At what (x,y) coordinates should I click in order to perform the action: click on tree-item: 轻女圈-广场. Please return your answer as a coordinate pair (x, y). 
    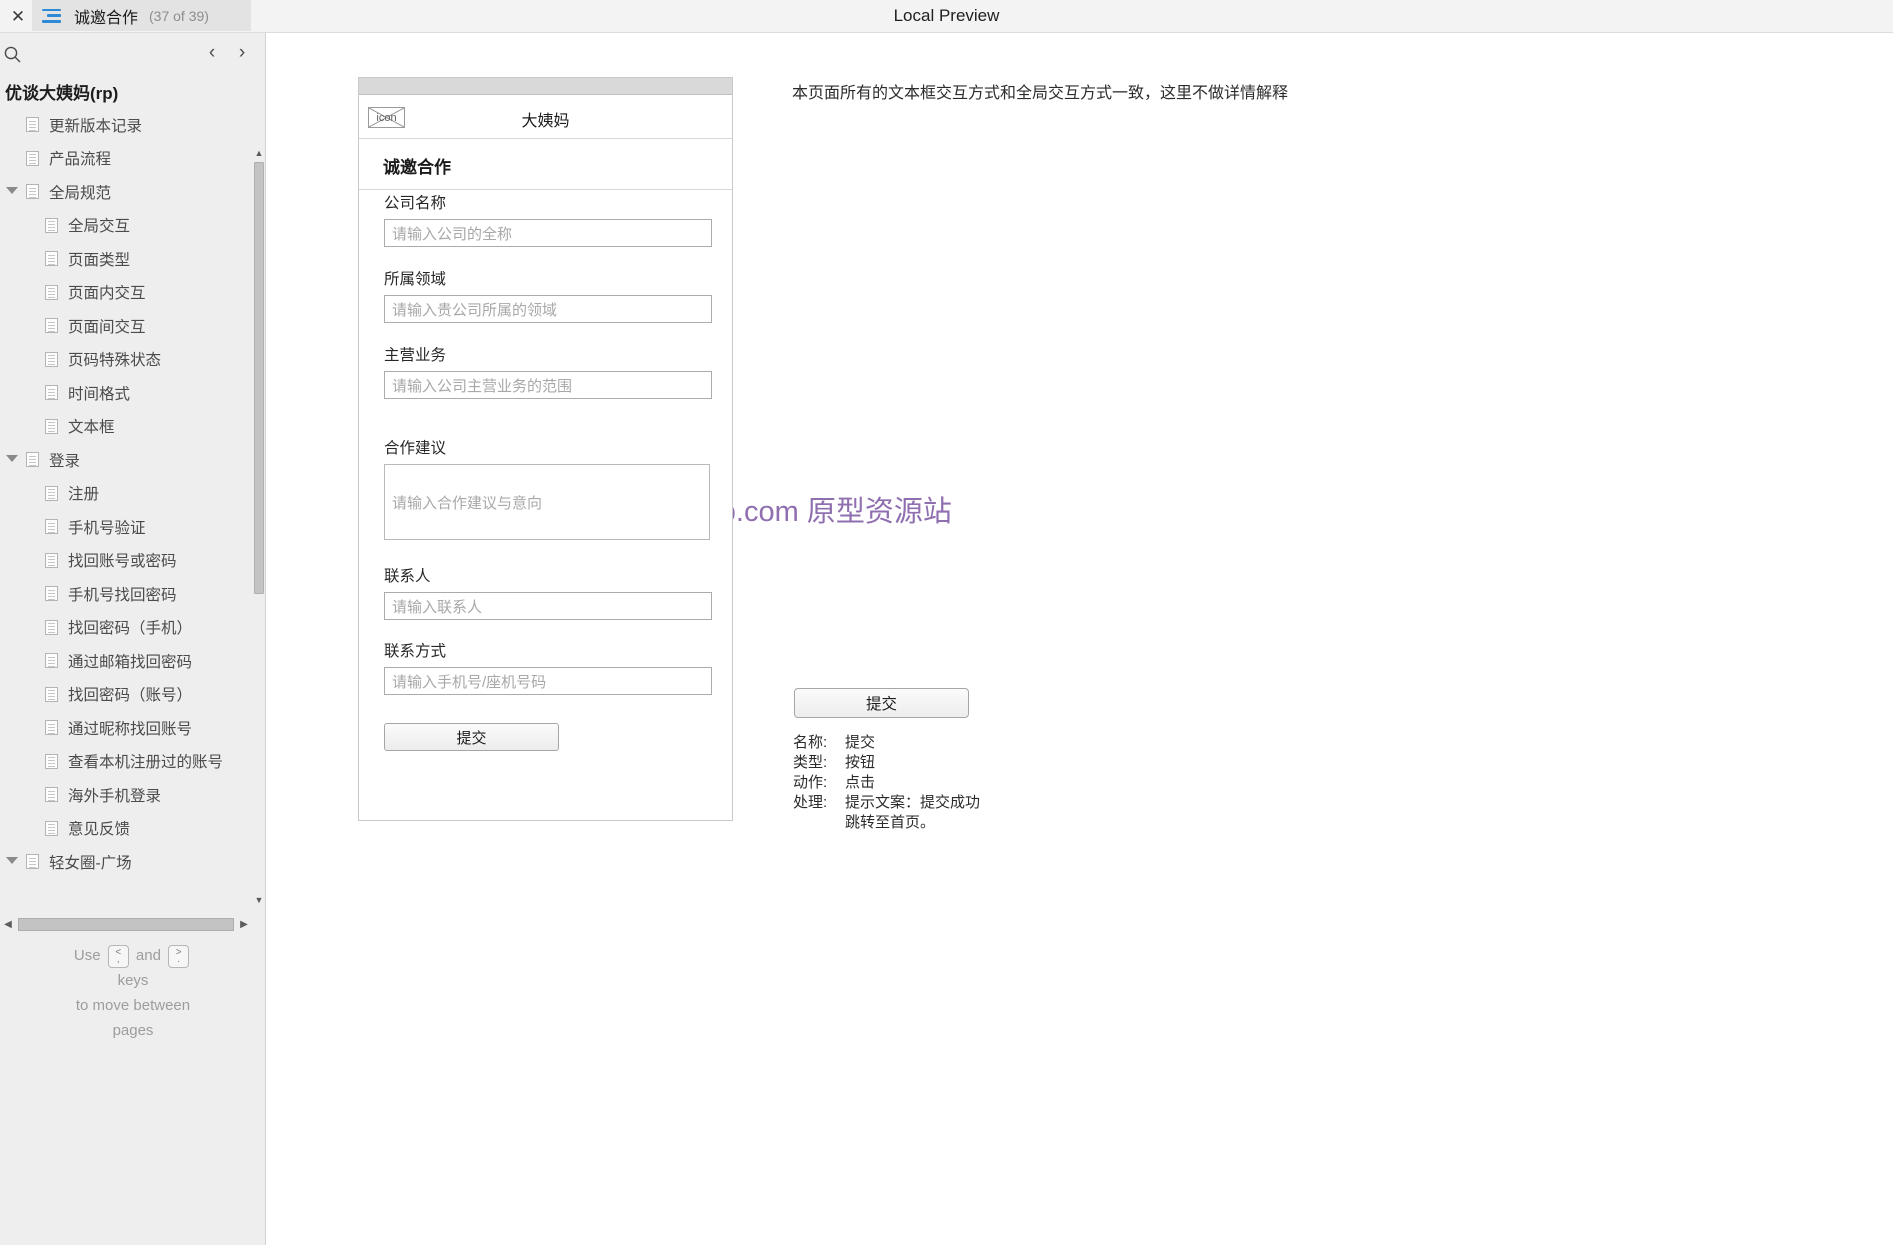
    Looking at the image, I should click on (126, 862).